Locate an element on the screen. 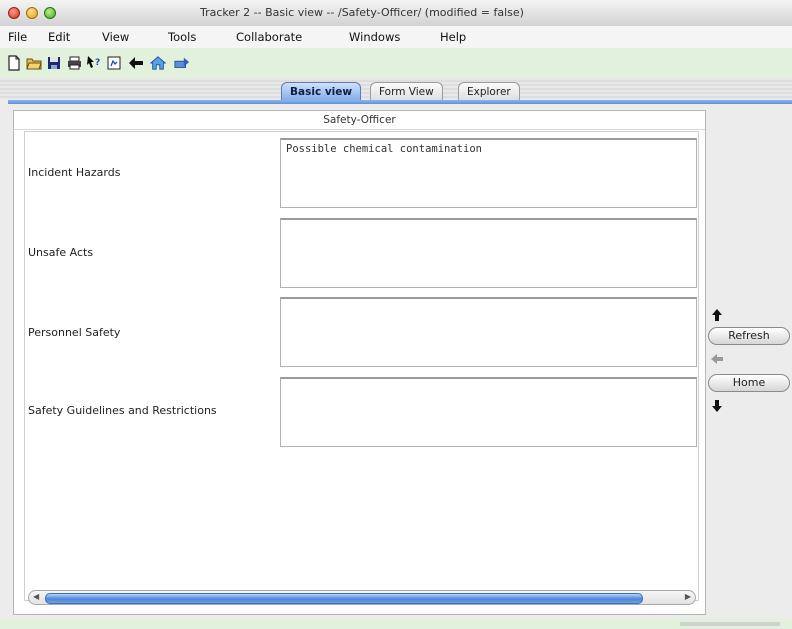 This screenshot has width=792, height=629. horizontal-scrollbar: ◀ ▶ is located at coordinates (362, 597).